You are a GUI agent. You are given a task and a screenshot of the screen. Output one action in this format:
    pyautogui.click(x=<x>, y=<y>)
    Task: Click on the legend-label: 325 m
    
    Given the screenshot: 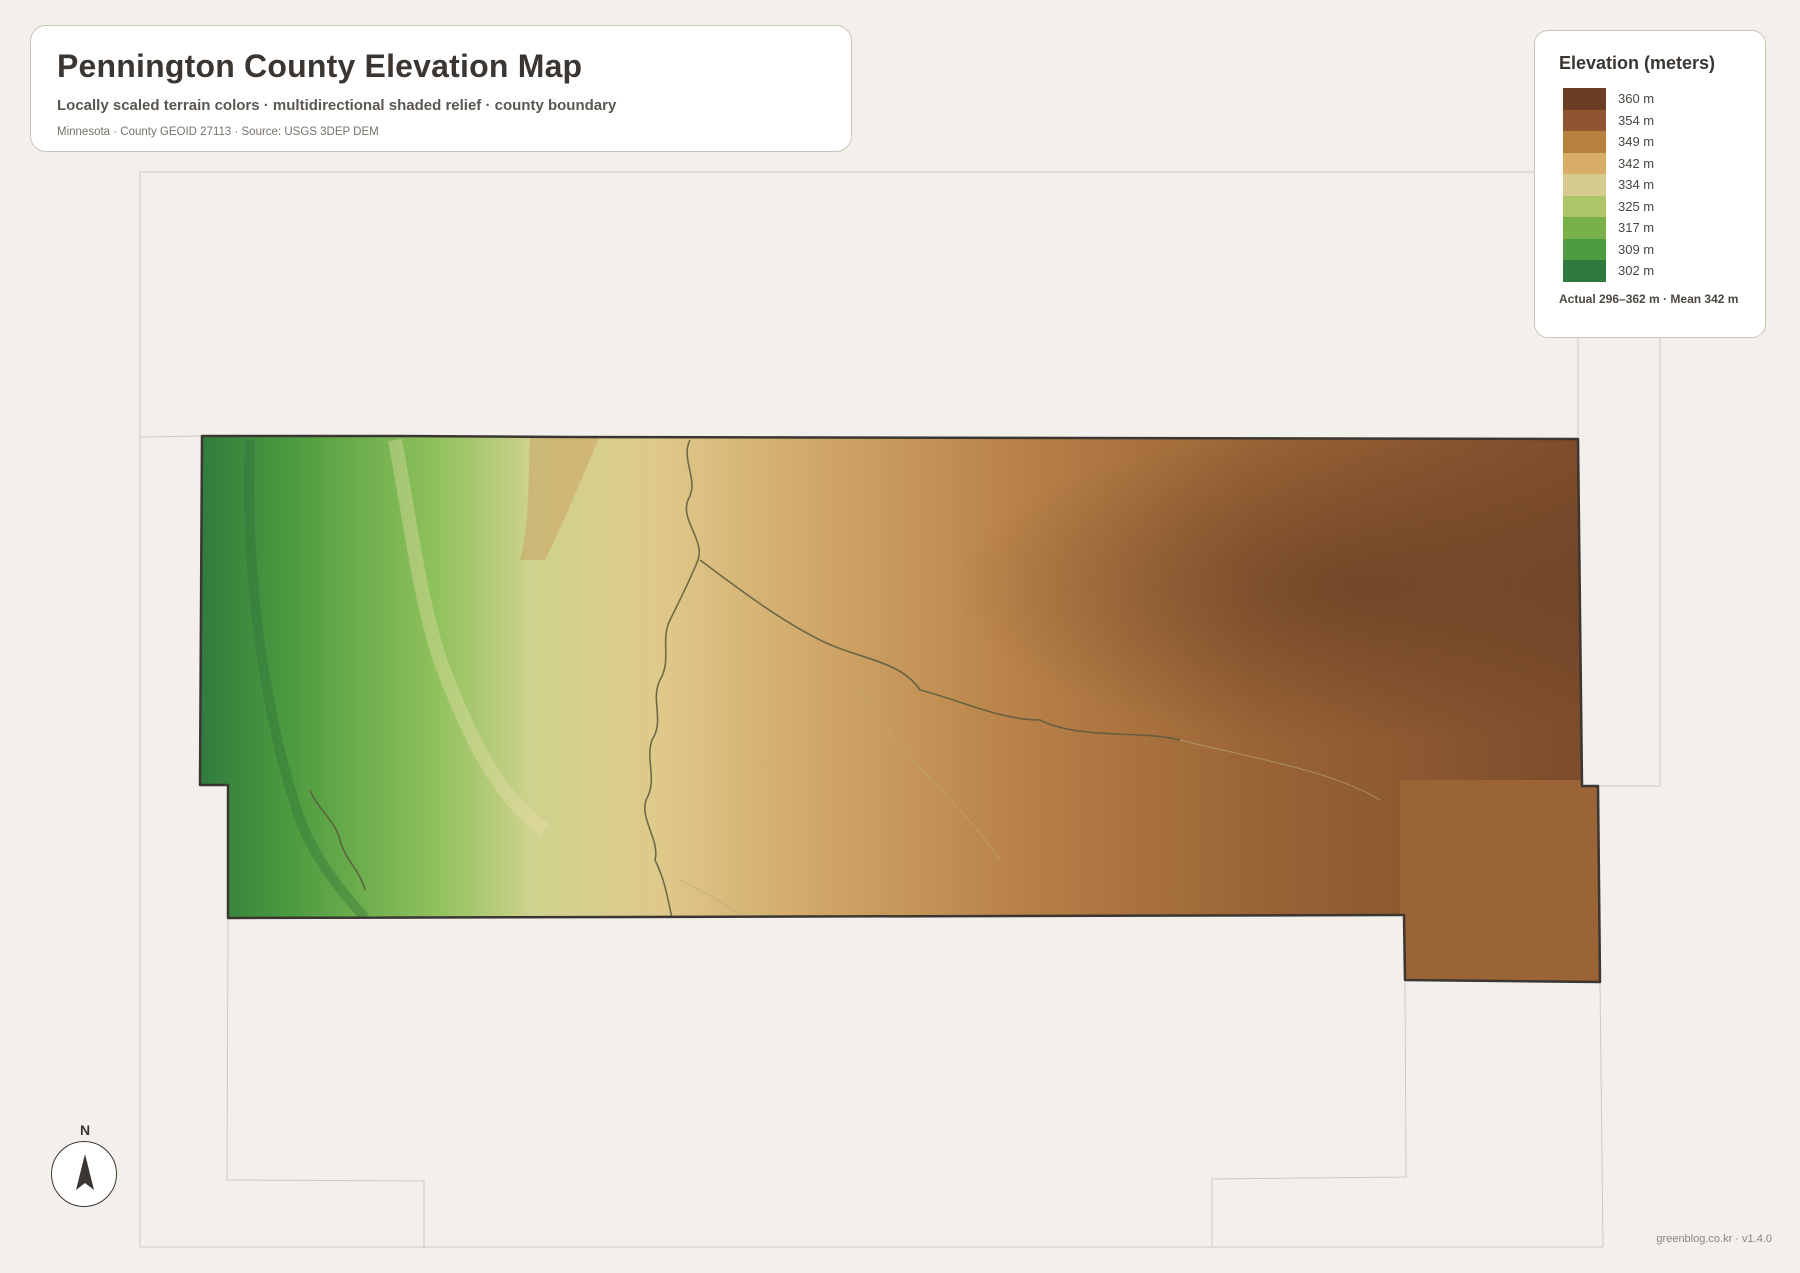 What is the action you would take?
    pyautogui.click(x=1636, y=206)
    